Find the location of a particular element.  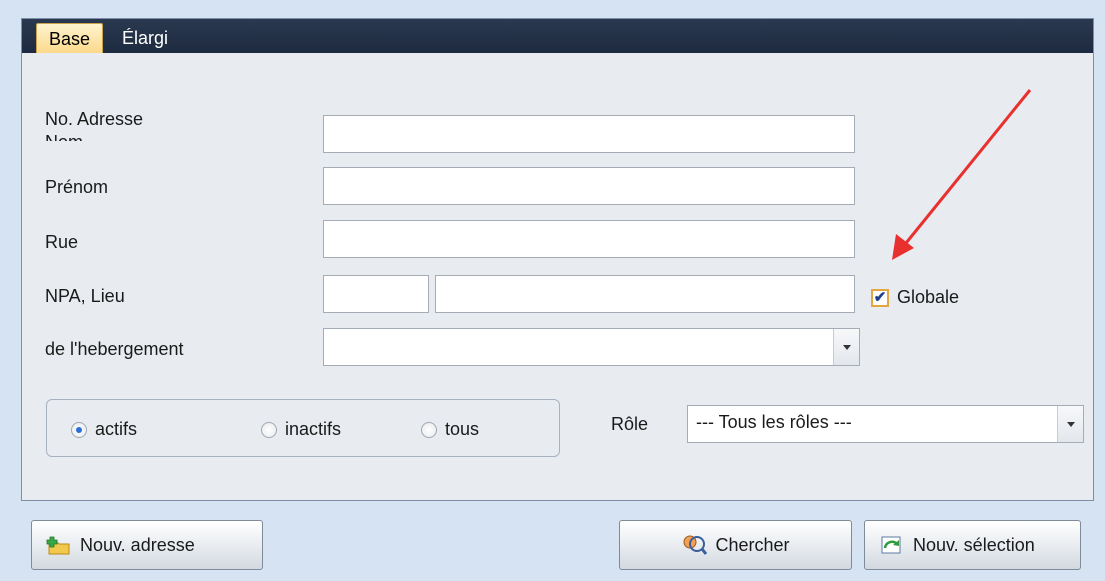

red-arrow-annotation is located at coordinates (962, 174).